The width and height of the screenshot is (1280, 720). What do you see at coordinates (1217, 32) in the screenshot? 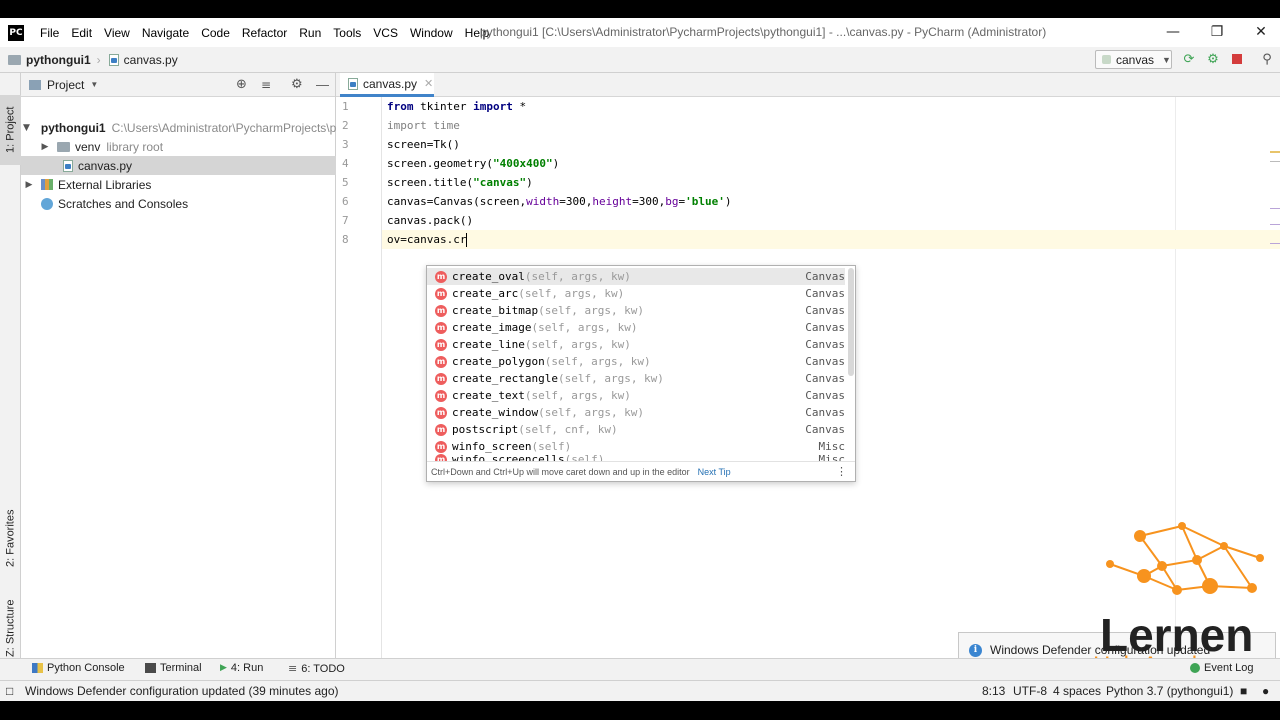
I see `maximize-icon: ❐` at bounding box center [1217, 32].